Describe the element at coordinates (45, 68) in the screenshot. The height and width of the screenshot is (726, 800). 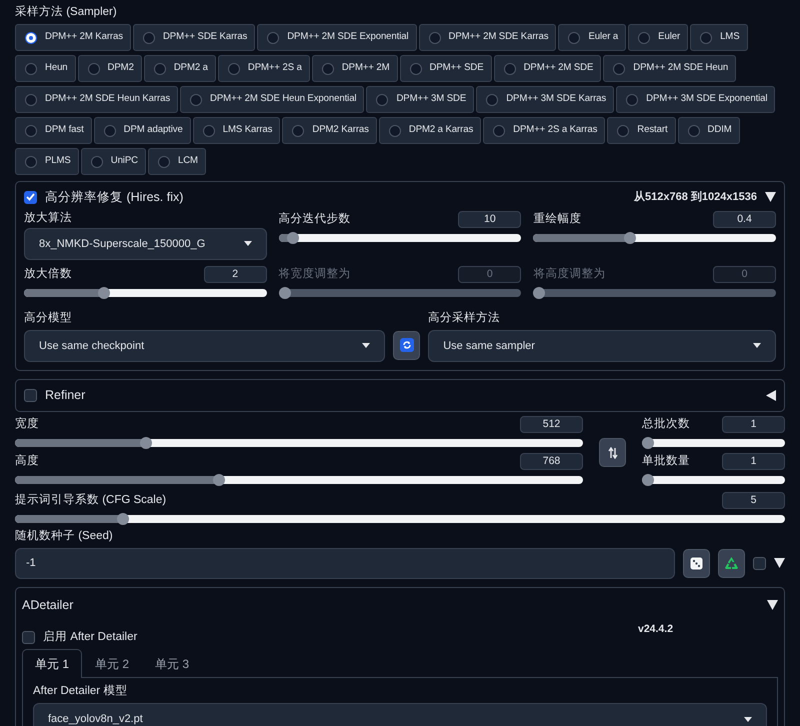
I see `sampler-option: Heun` at that location.